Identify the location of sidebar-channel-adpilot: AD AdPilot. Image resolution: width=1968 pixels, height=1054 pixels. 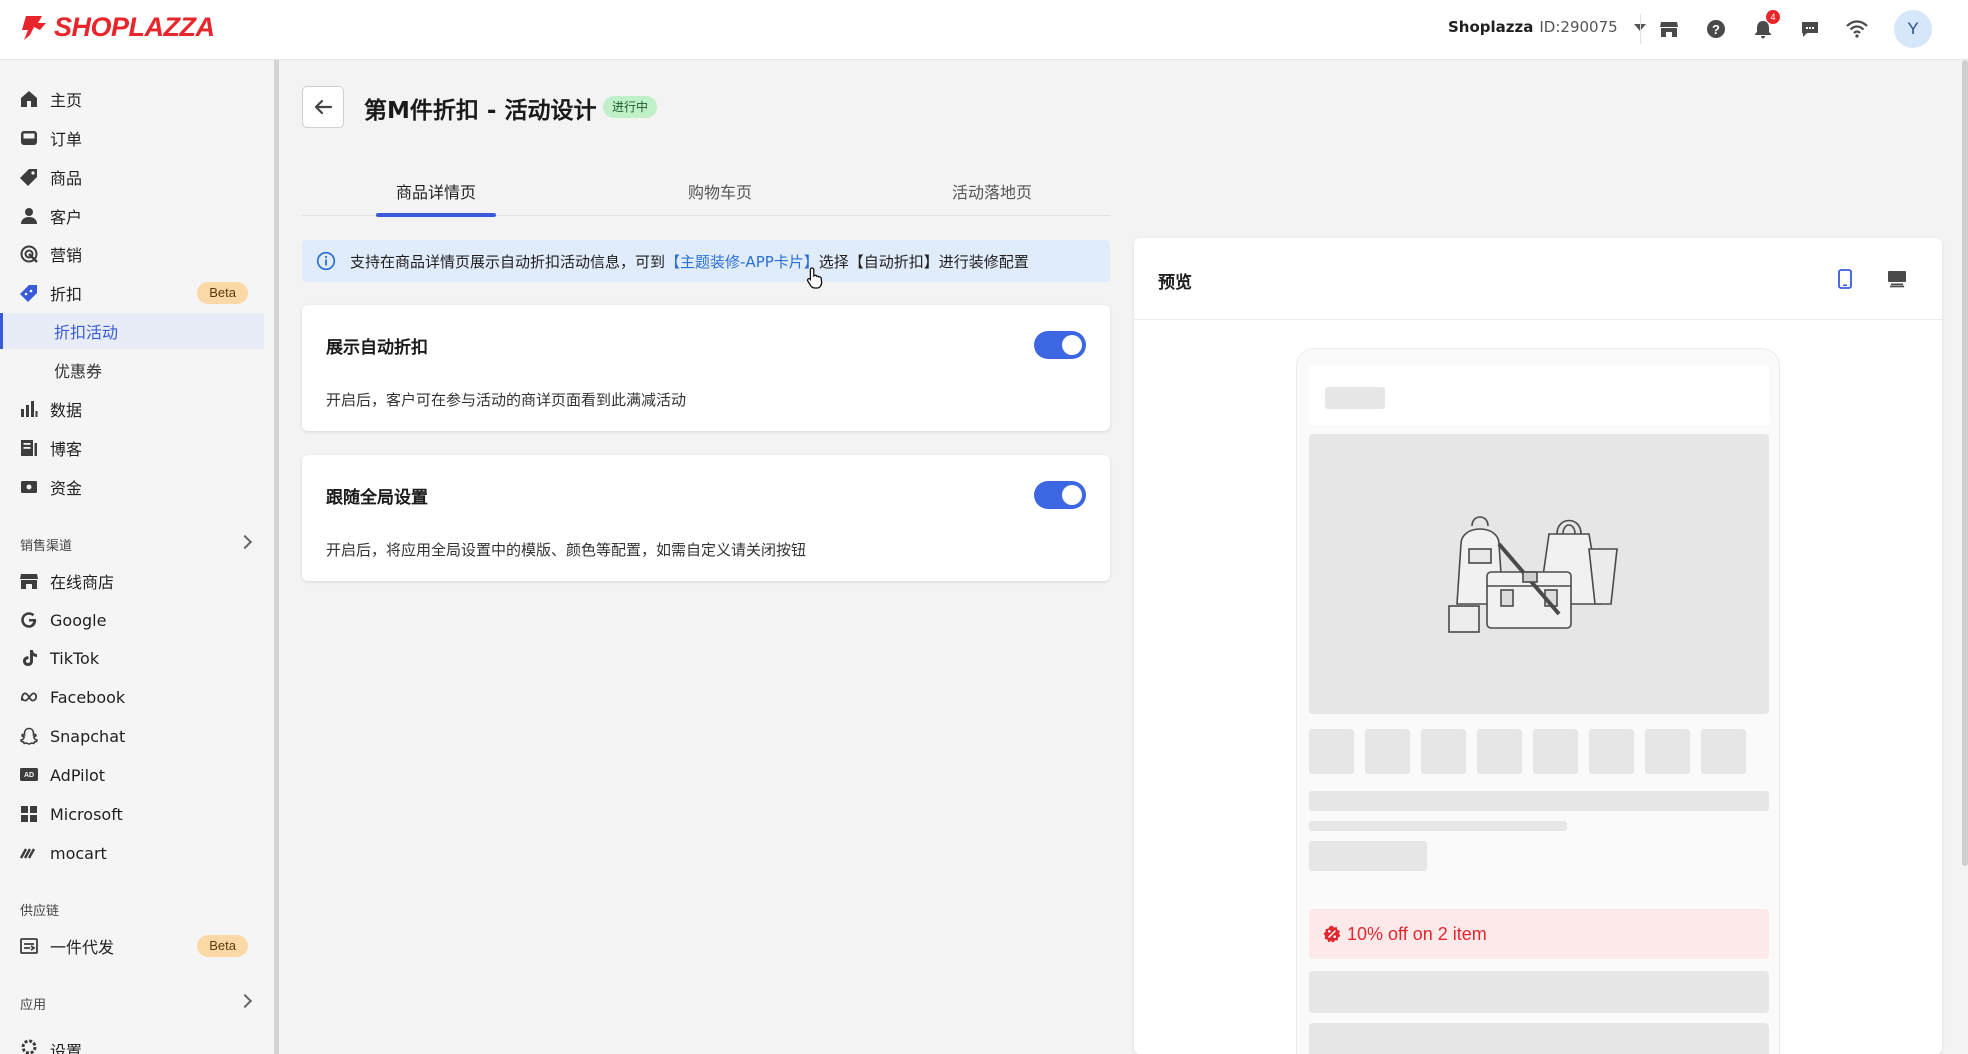
(132, 775).